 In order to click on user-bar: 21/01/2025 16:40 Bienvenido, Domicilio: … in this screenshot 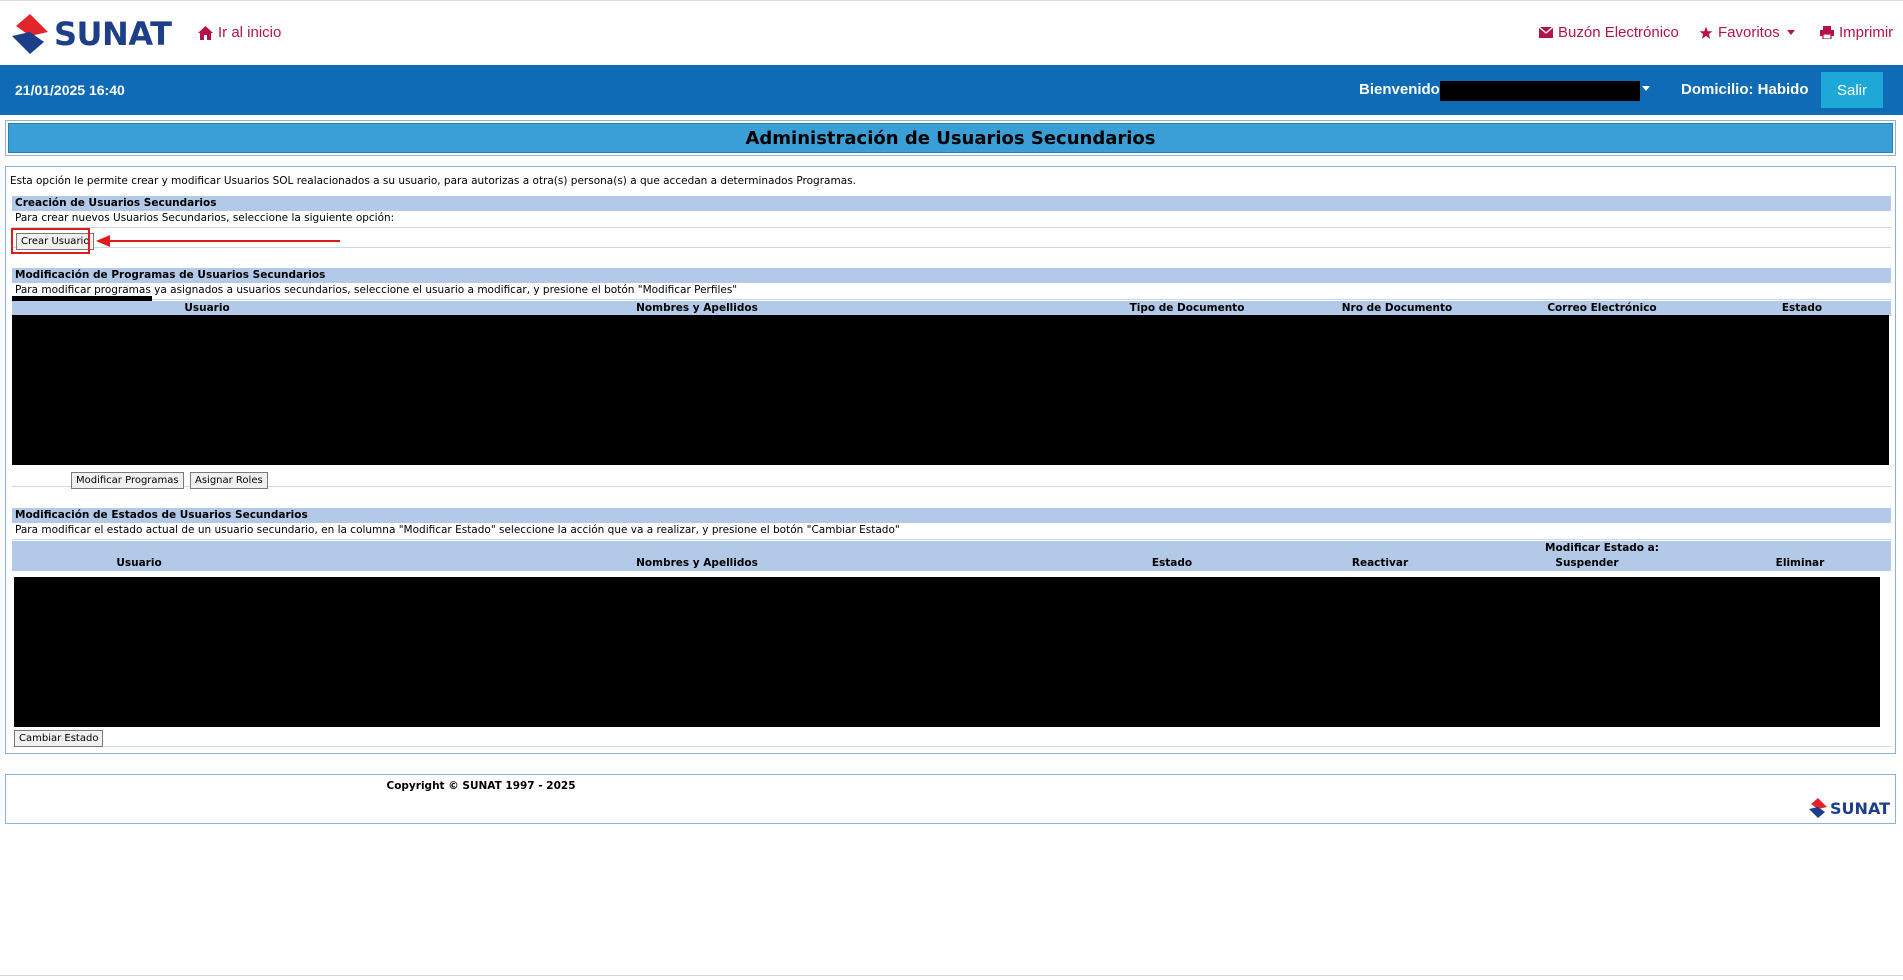, I will do `click(951, 90)`.